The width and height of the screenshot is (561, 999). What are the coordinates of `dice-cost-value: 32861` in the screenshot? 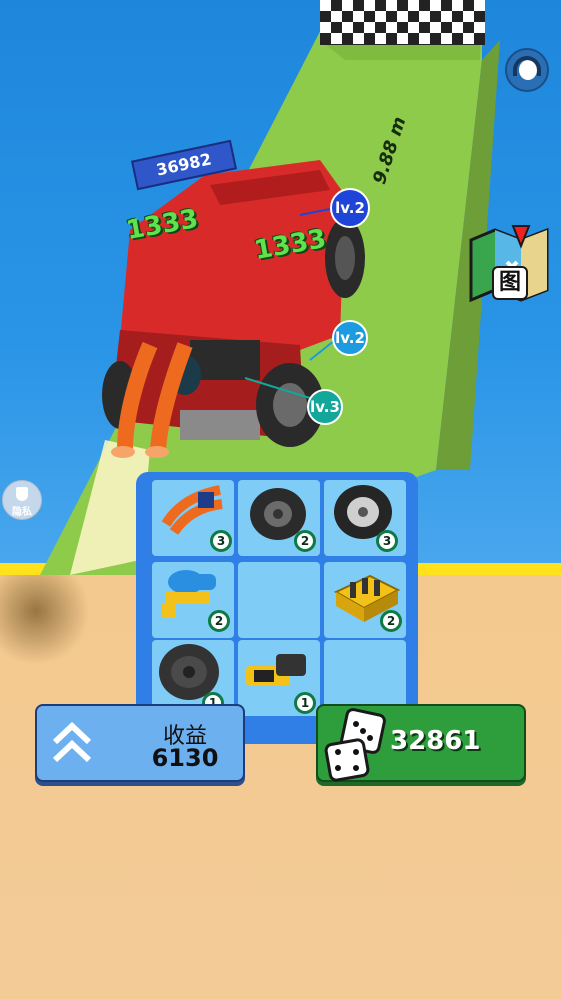 It's located at (435, 741).